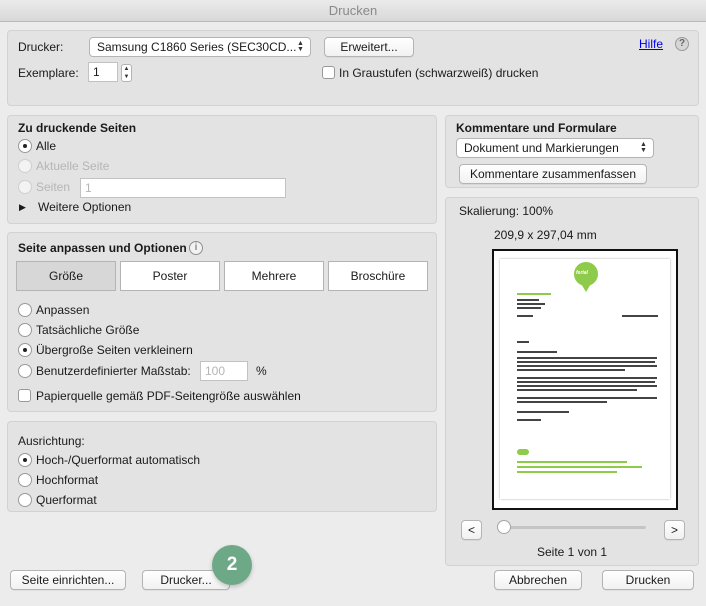 The height and width of the screenshot is (606, 706). Describe the element at coordinates (63, 310) in the screenshot. I see `fit-label: Anpassen` at that location.